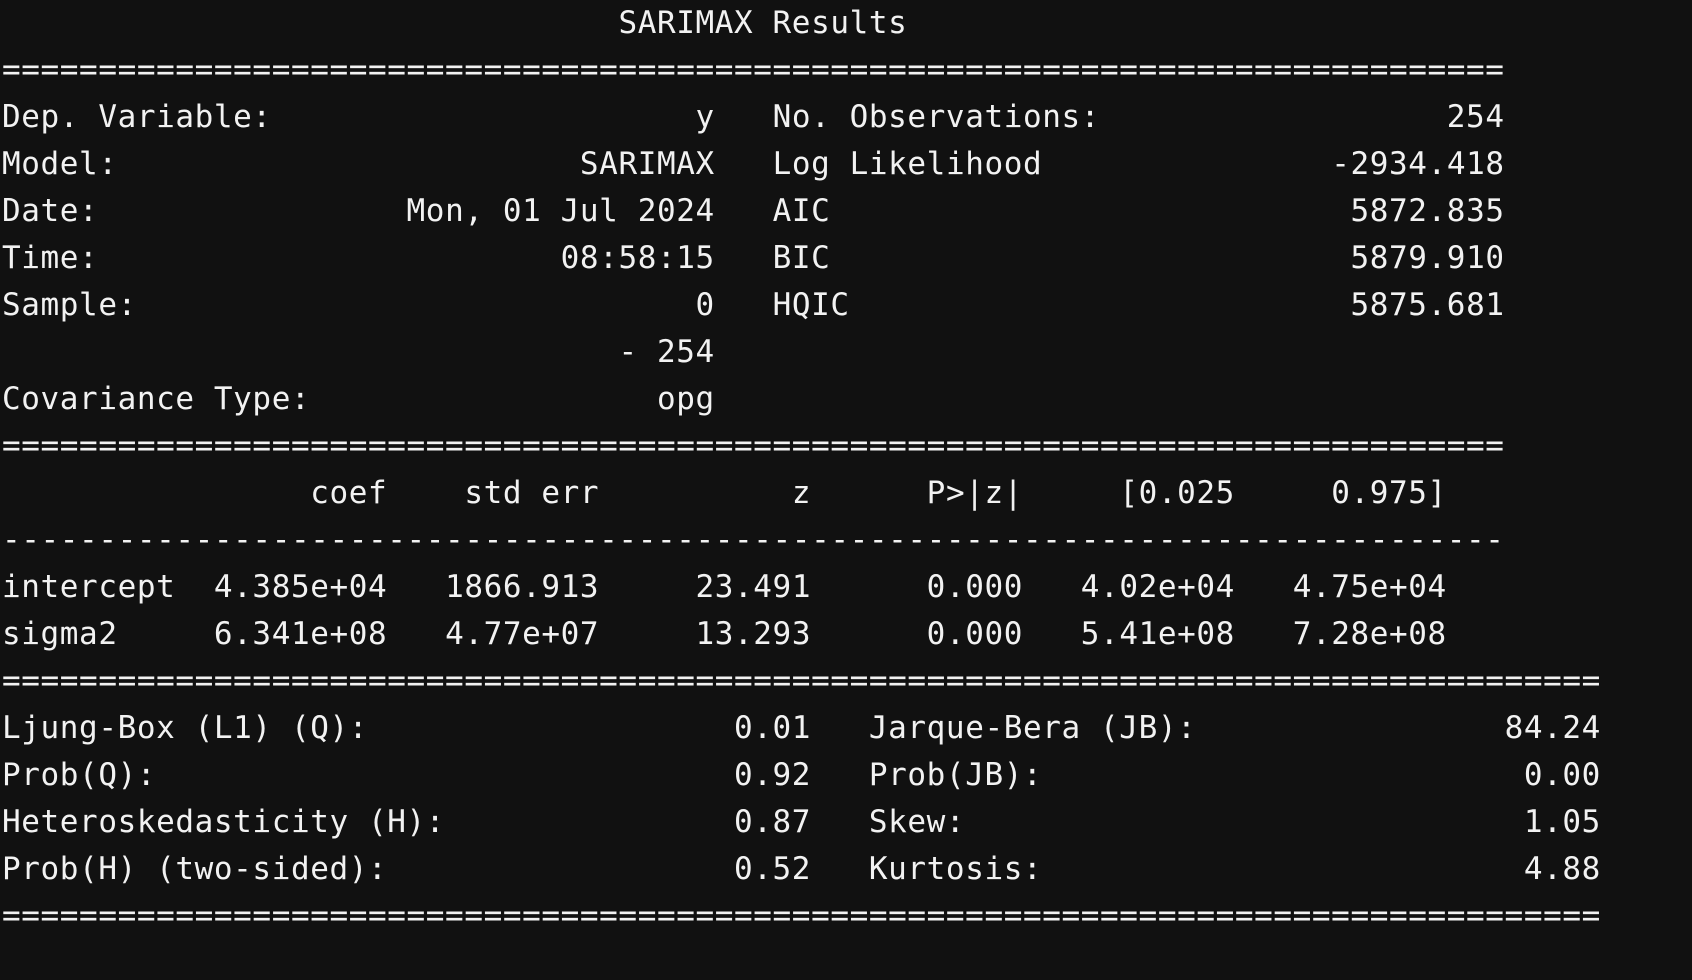 This screenshot has width=1692, height=980. I want to click on diag-right-value: 1.05, so click(1562, 822).